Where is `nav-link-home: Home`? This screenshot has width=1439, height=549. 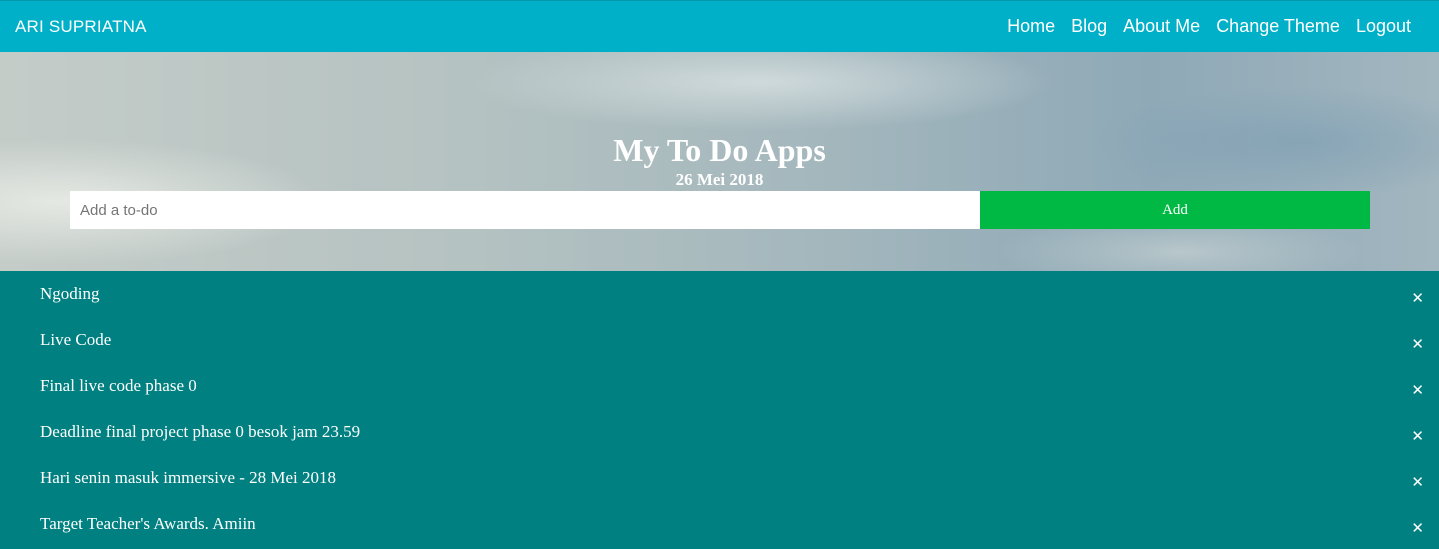
nav-link-home: Home is located at coordinates (1031, 26).